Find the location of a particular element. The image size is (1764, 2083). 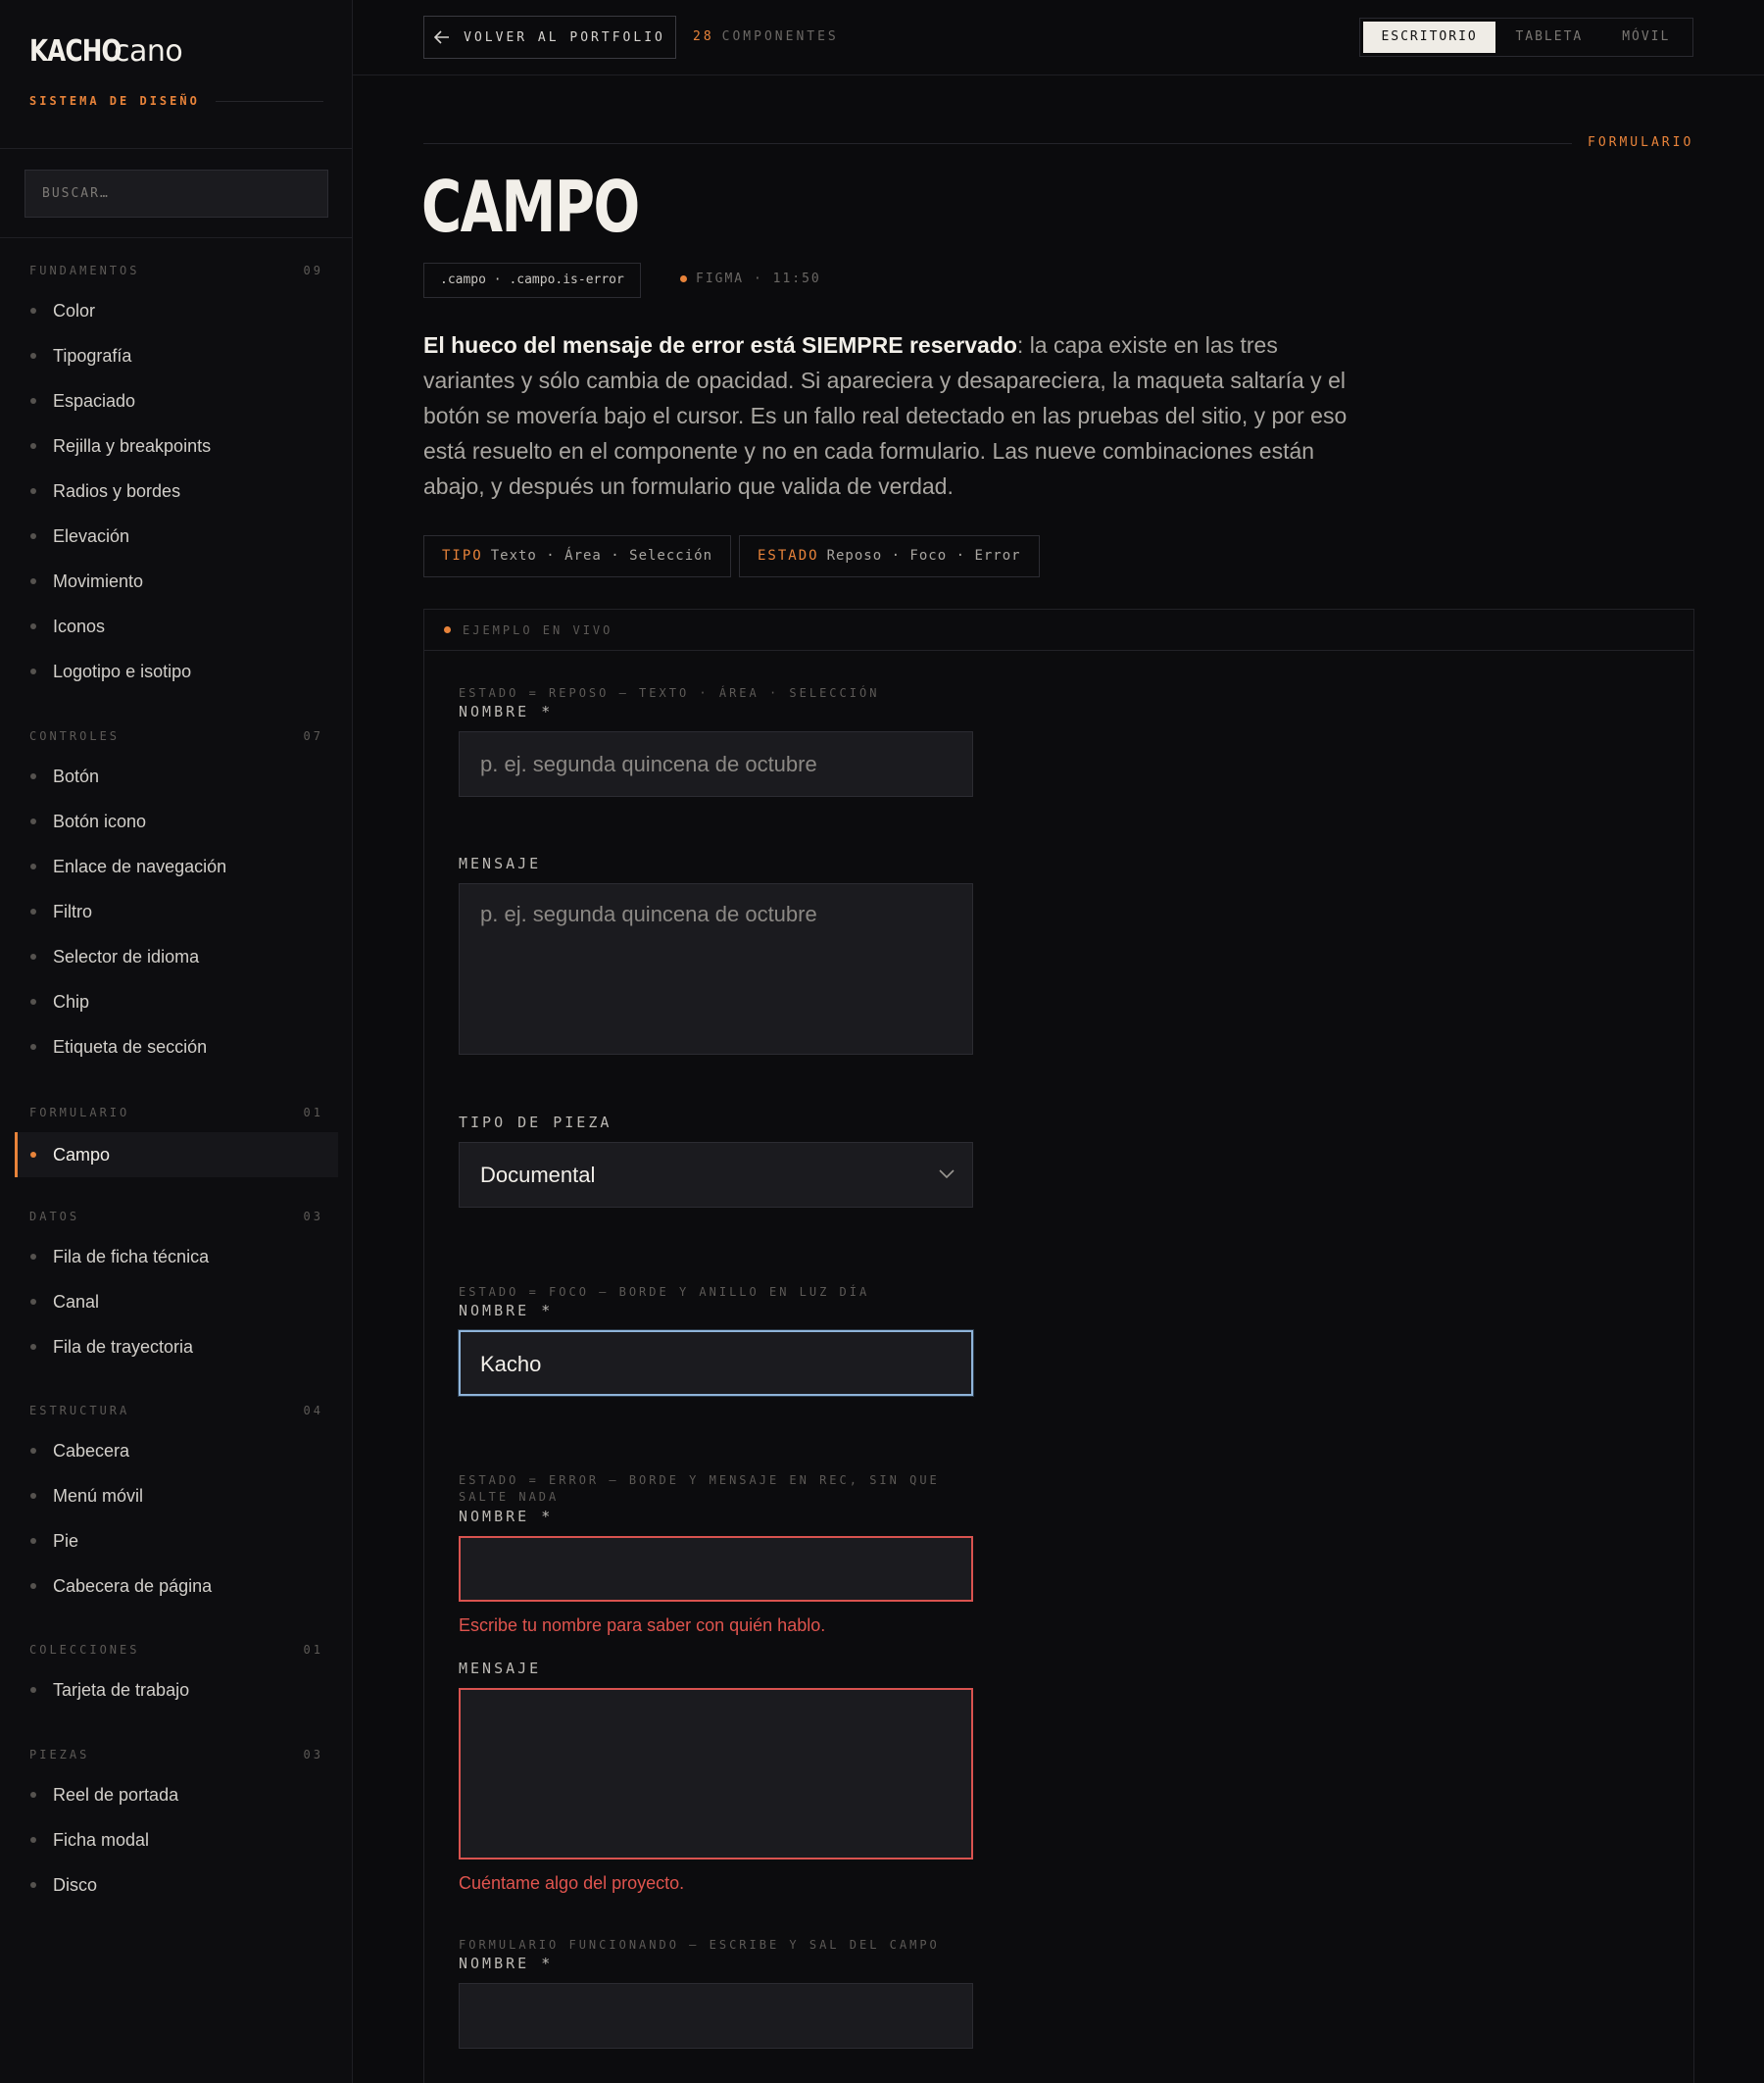

component-count-label: COMPONENTES is located at coordinates (780, 36).